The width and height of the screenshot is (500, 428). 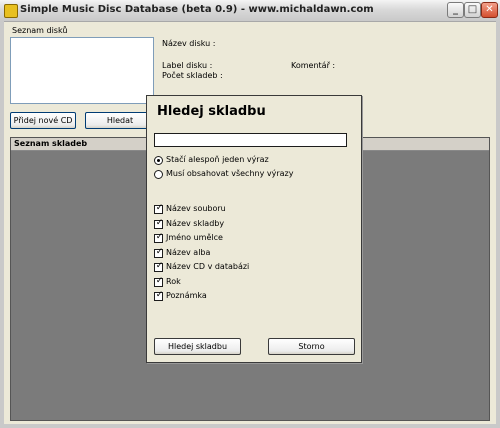 What do you see at coordinates (194, 237) in the screenshot?
I see `checkbox-artist-label: Jméno umělce` at bounding box center [194, 237].